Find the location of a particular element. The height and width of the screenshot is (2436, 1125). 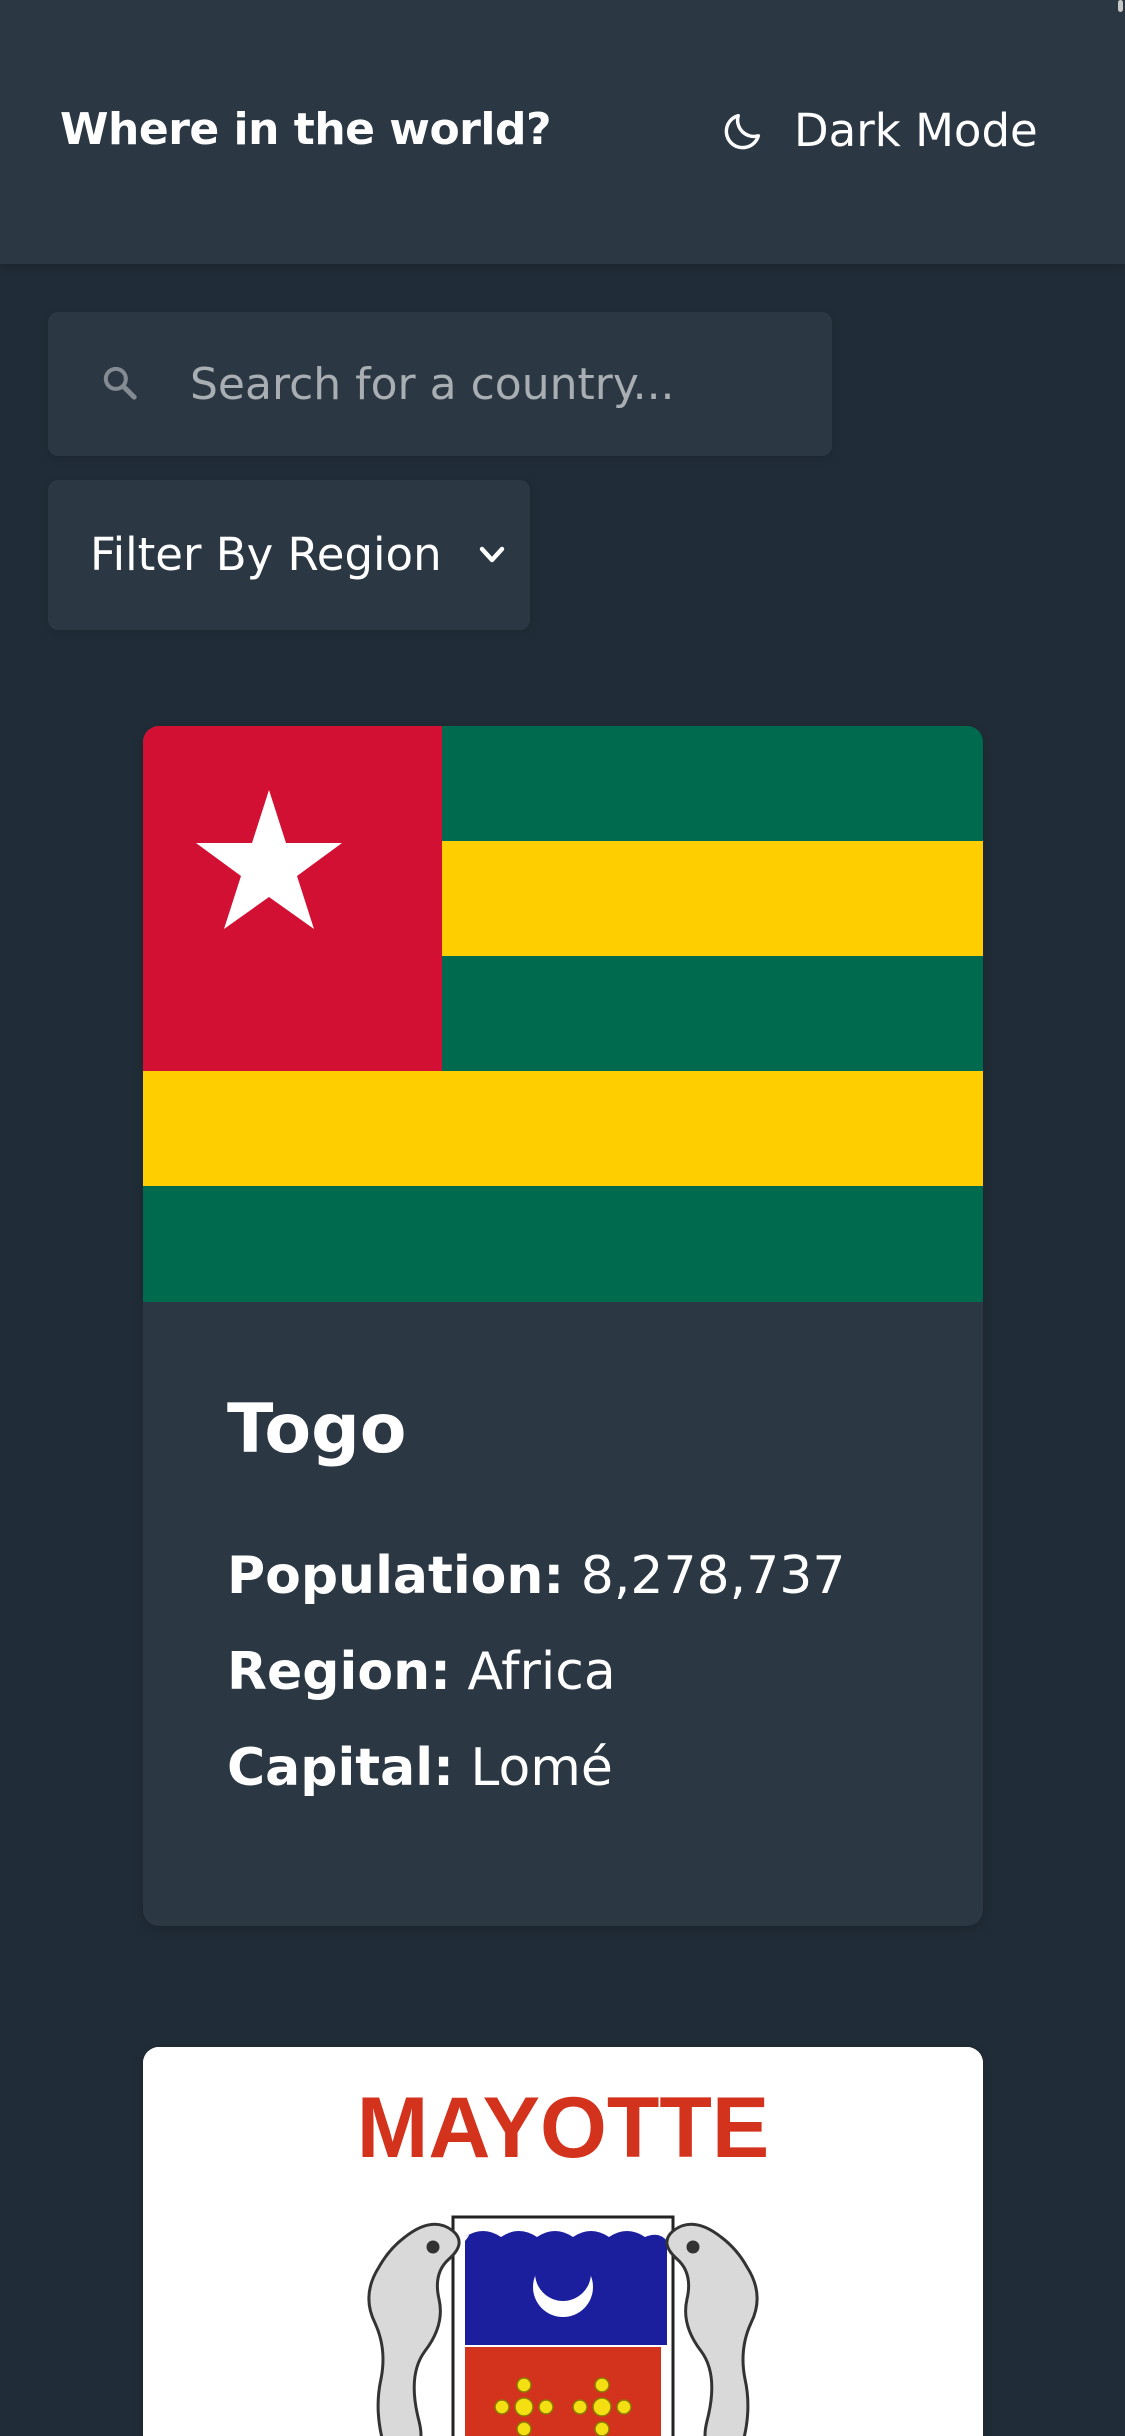

region-label: Region: is located at coordinates (339, 1672).